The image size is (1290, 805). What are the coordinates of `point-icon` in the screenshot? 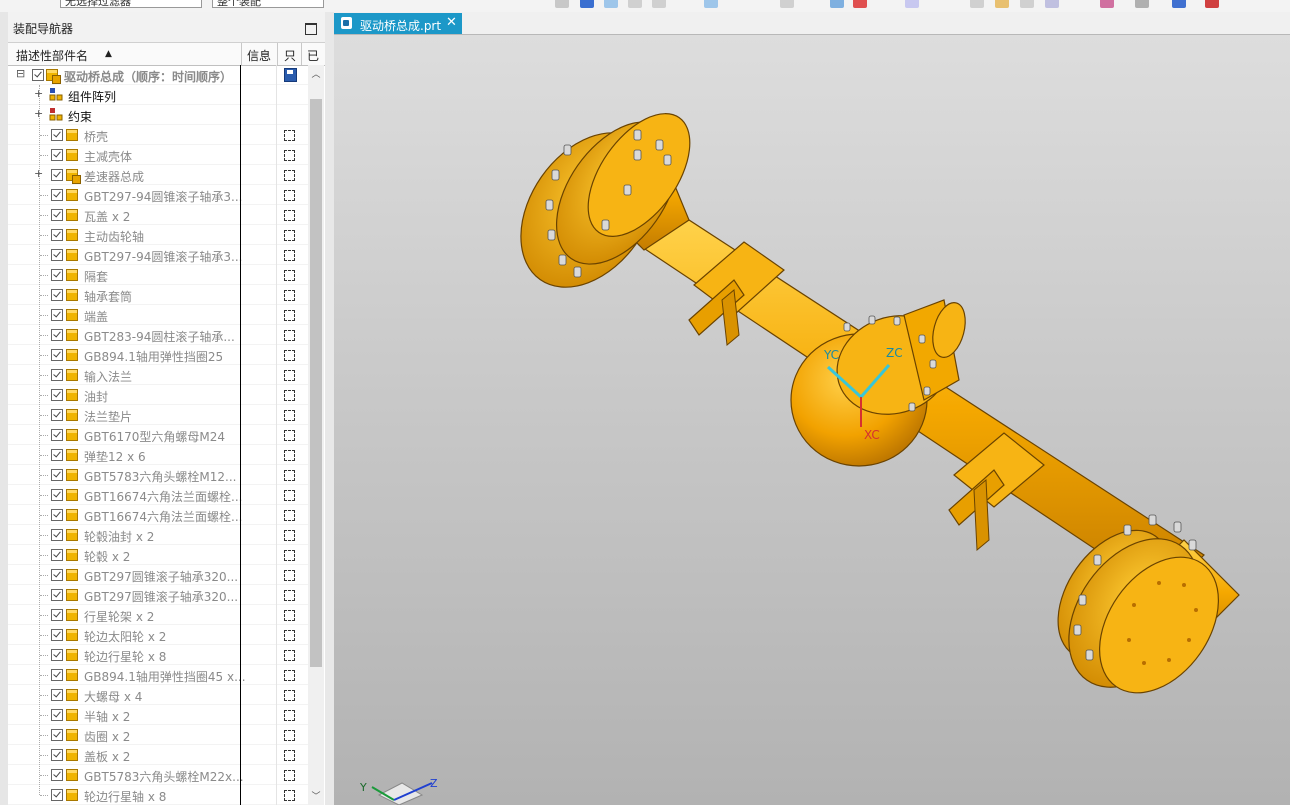 It's located at (711, 4).